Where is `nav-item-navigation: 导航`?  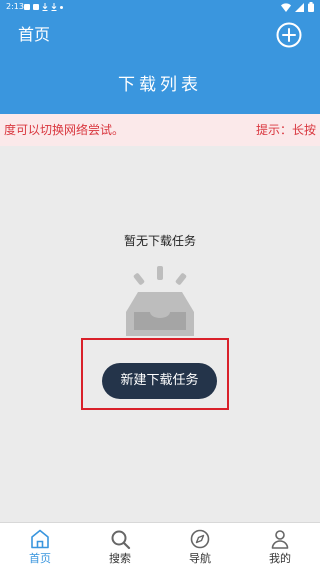 nav-item-navigation: 导航 is located at coordinates (200, 546).